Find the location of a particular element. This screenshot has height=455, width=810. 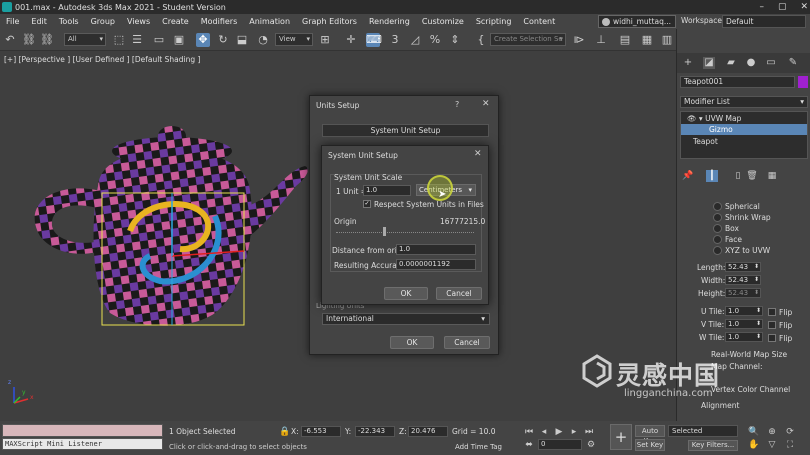

percent-snap-icon: % is located at coordinates (435, 40).